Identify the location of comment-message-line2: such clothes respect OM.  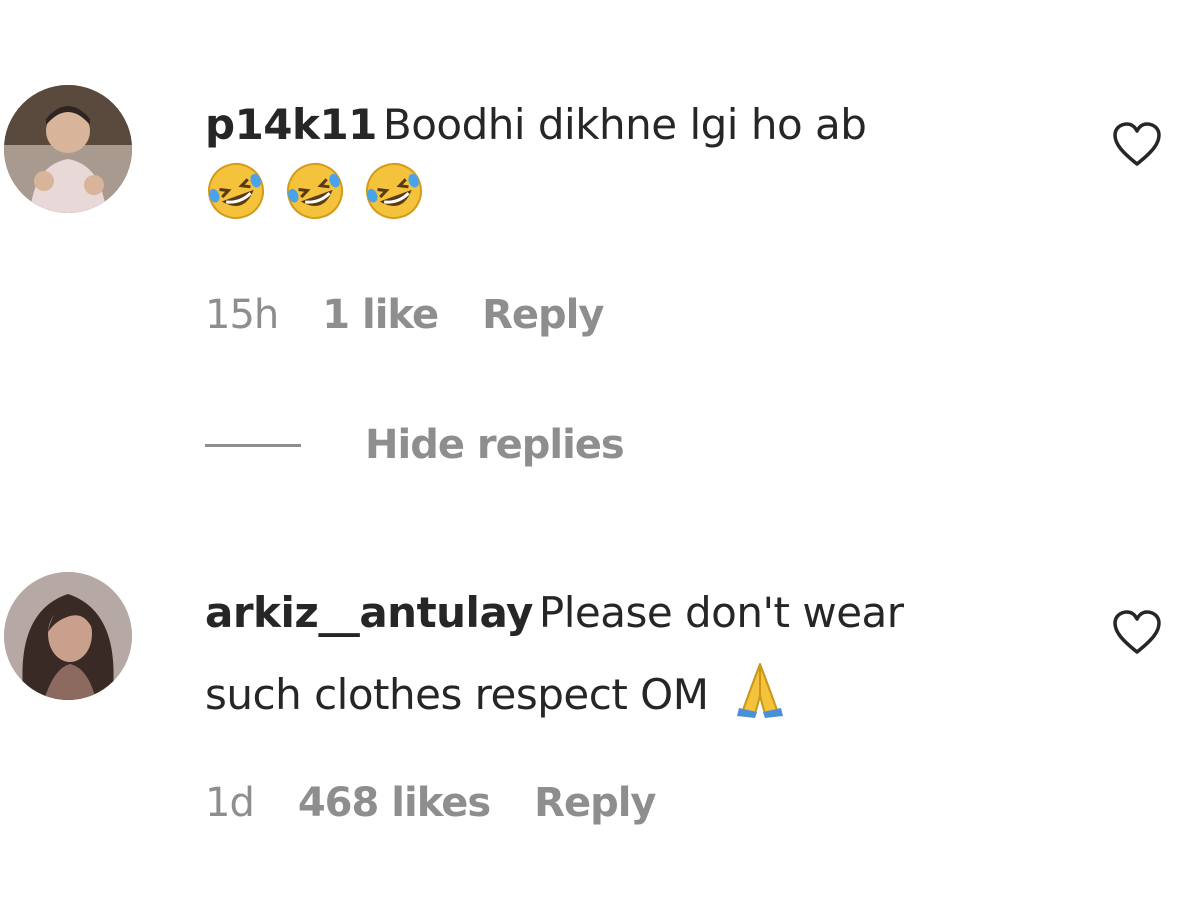
(457, 694).